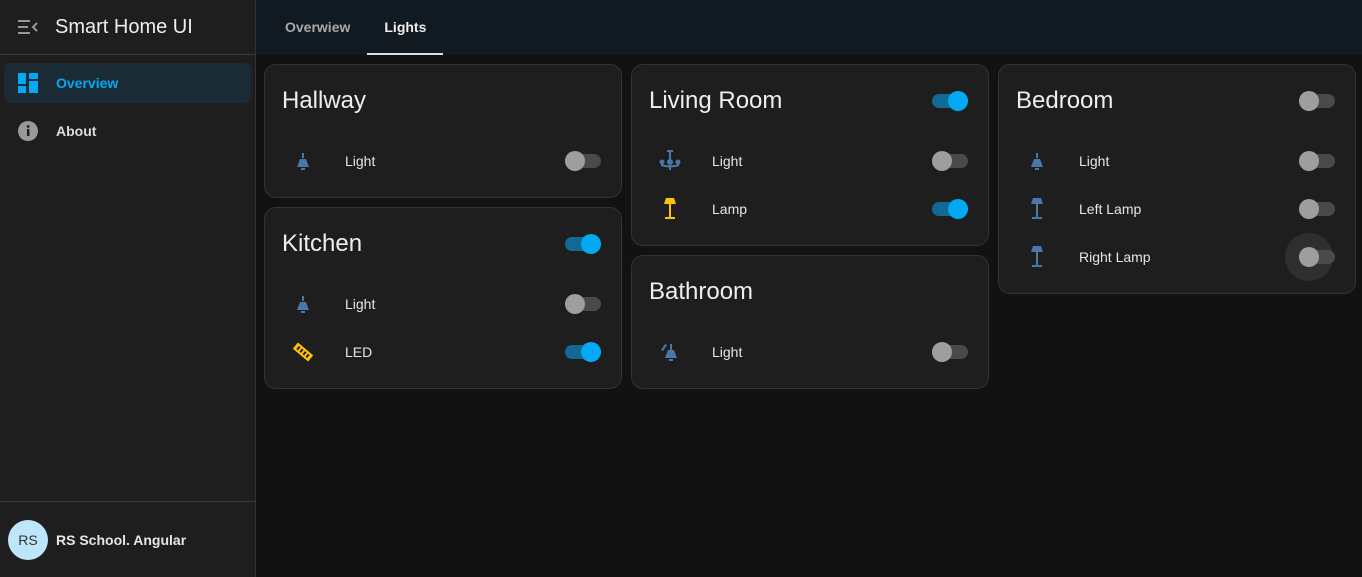 The image size is (1362, 577). Describe the element at coordinates (1175, 209) in the screenshot. I see `device-row: Left Lamp` at that location.